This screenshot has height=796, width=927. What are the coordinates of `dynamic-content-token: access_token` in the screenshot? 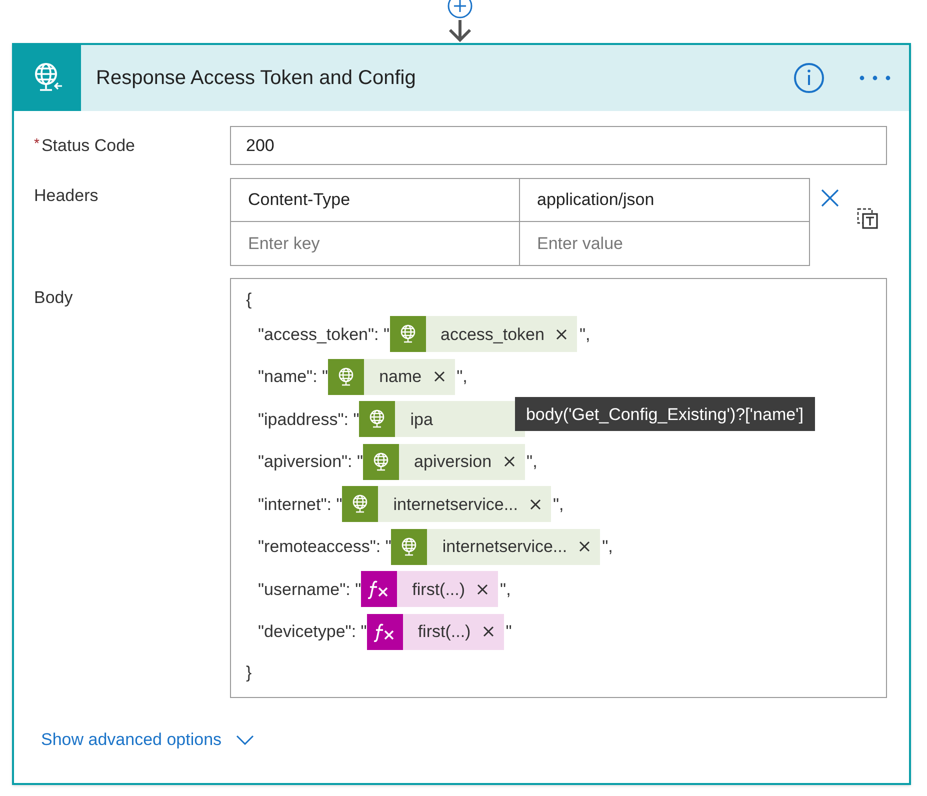 It's located at (484, 334).